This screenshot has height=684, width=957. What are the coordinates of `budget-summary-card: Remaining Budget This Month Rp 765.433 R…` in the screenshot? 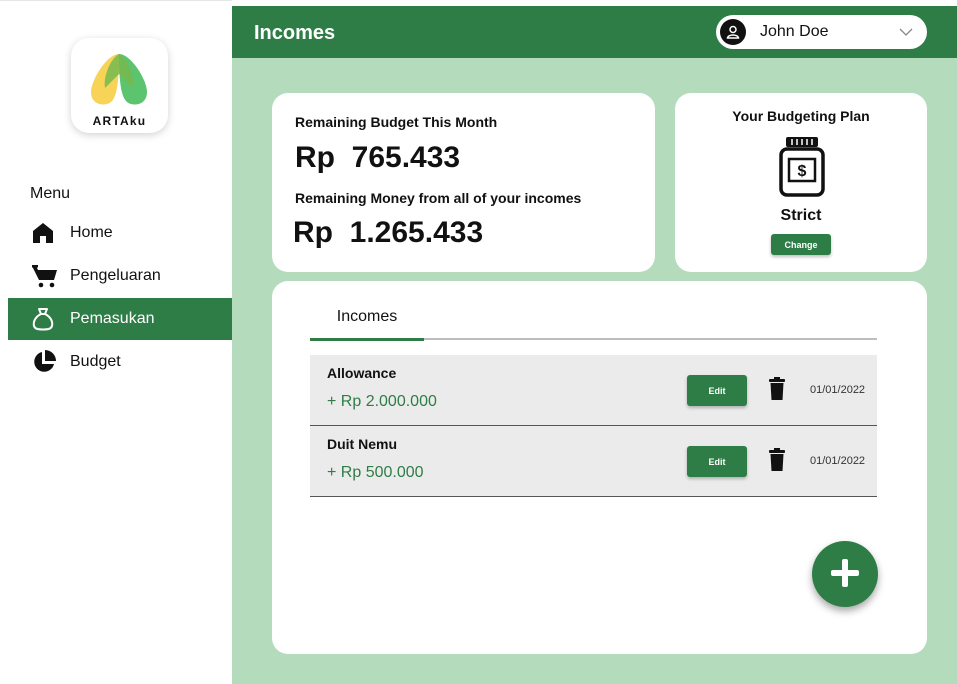 It's located at (463, 182).